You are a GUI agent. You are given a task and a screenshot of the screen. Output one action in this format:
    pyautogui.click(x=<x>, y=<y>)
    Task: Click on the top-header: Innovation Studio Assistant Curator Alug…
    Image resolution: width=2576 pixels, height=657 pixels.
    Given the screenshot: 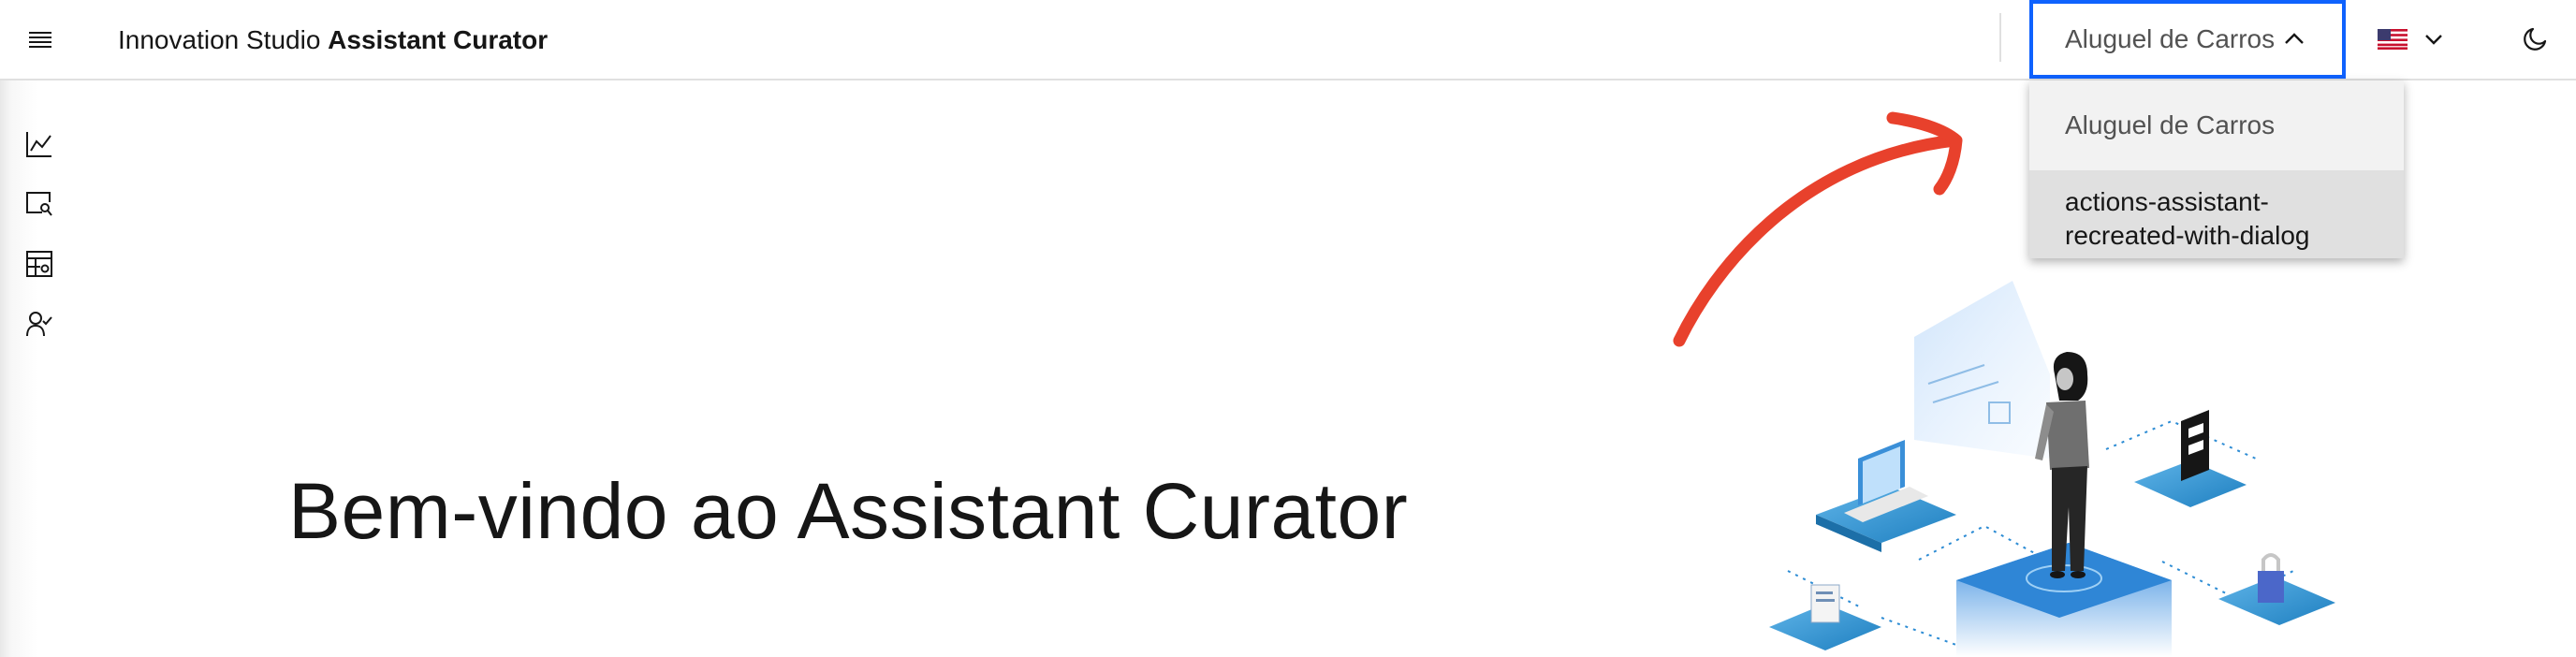 What is the action you would take?
    pyautogui.click(x=1288, y=40)
    